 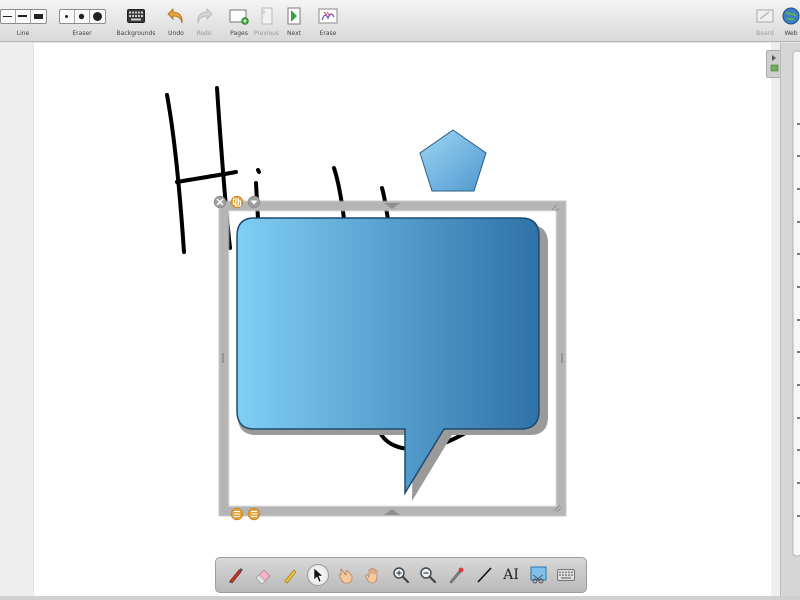 What do you see at coordinates (206, 177) in the screenshot?
I see `ink-stroke-h-bar` at bounding box center [206, 177].